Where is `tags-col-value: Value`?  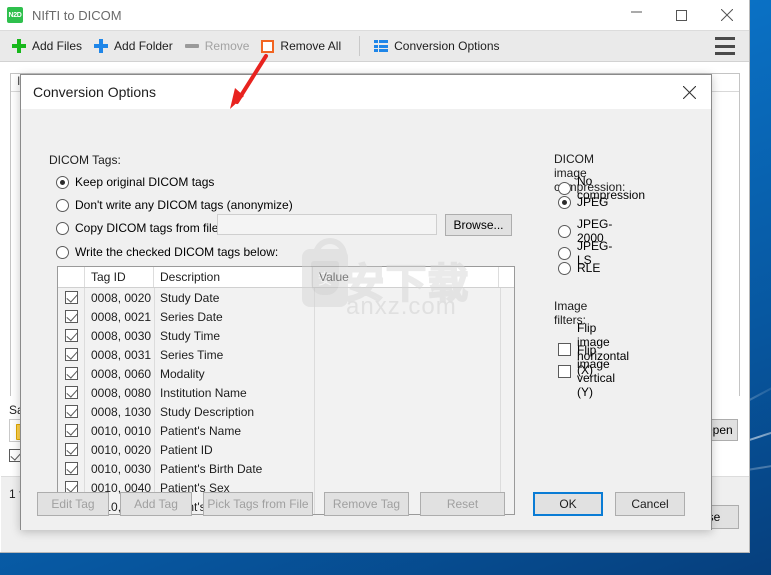 tags-col-value: Value is located at coordinates (406, 277).